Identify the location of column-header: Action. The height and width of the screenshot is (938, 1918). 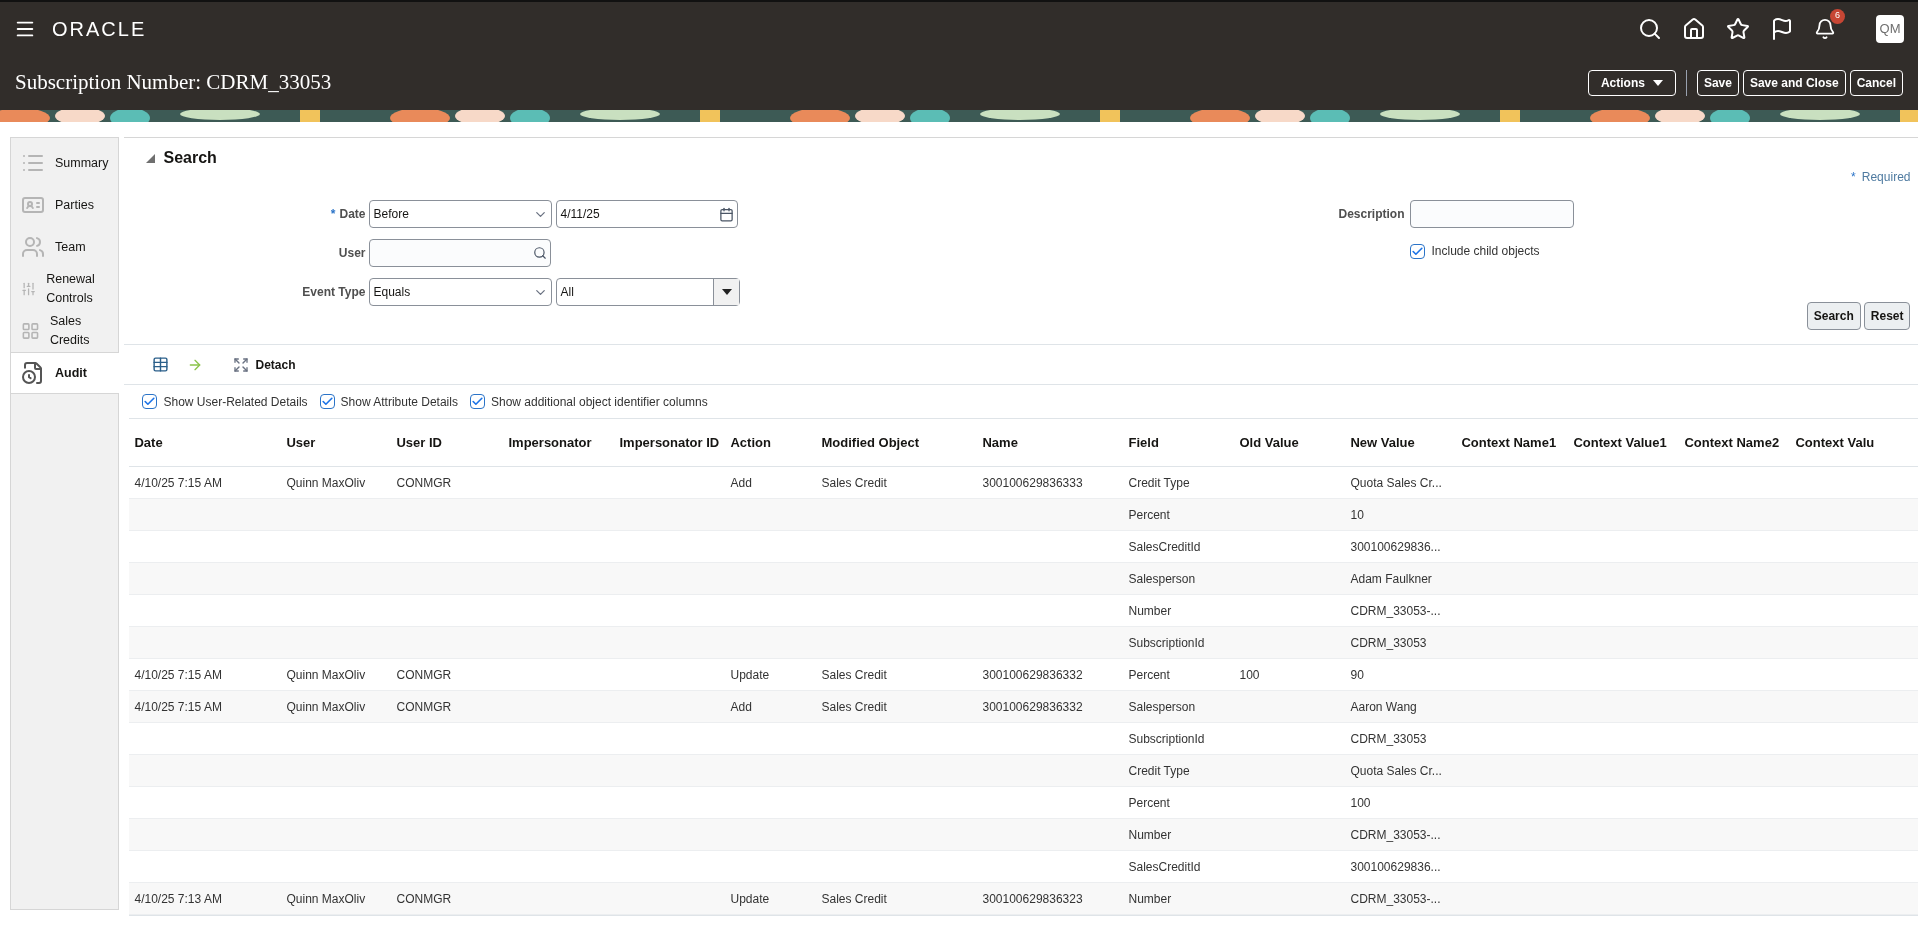
(771, 442).